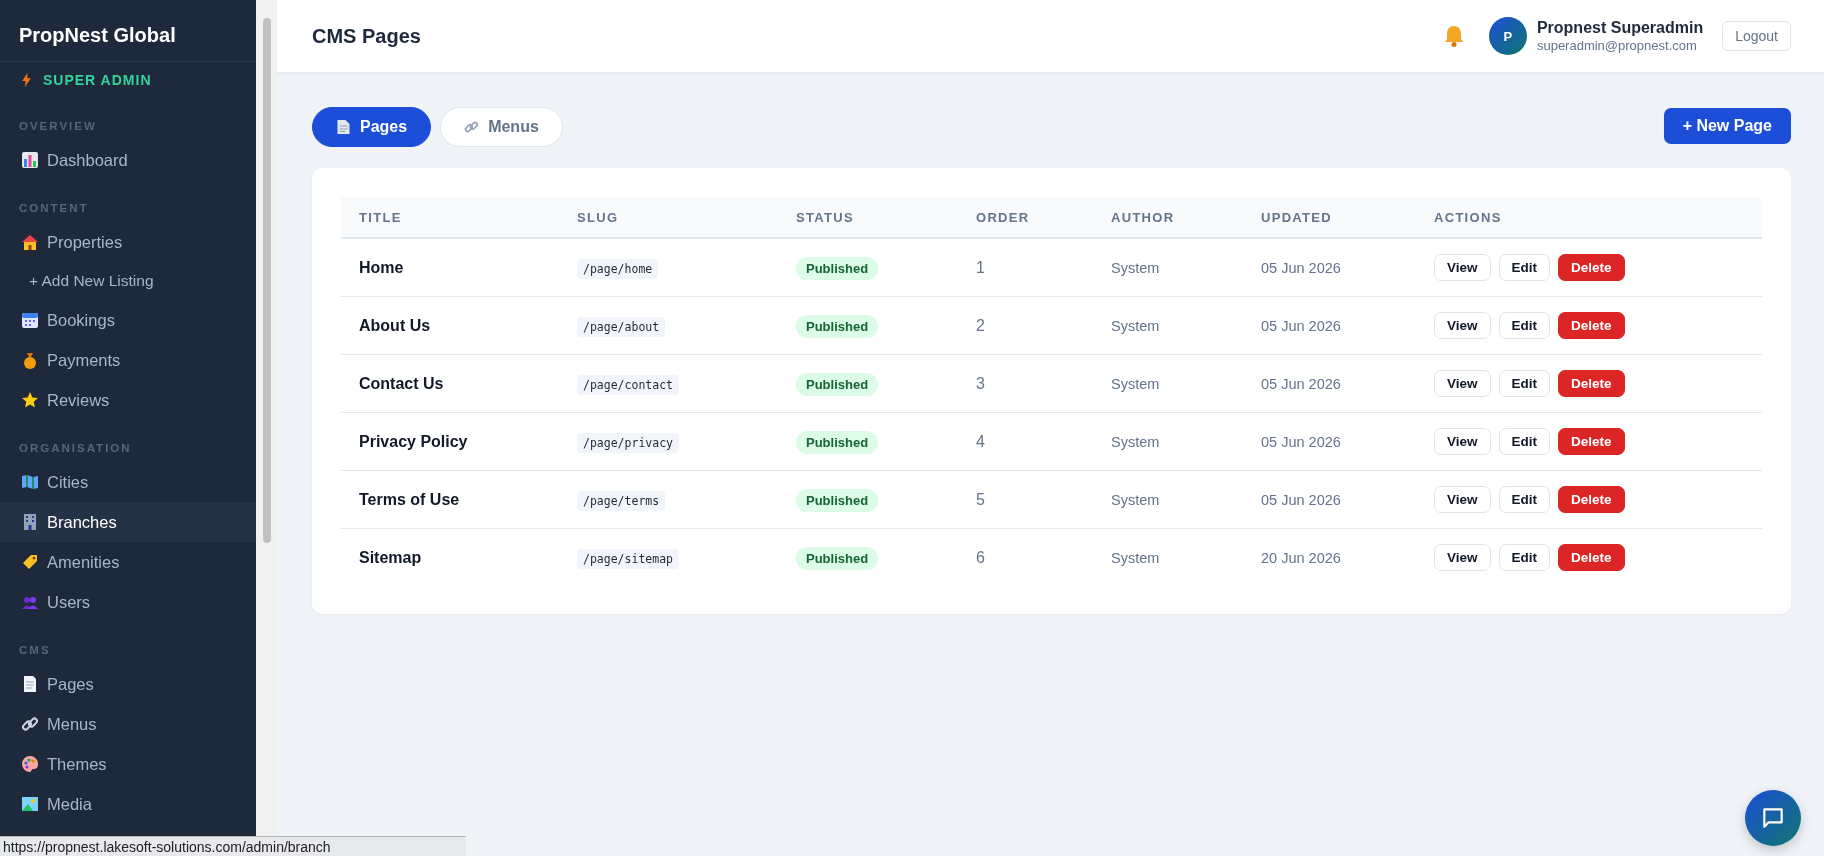 The height and width of the screenshot is (856, 1824). What do you see at coordinates (30, 160) in the screenshot?
I see `bar-chart-icon` at bounding box center [30, 160].